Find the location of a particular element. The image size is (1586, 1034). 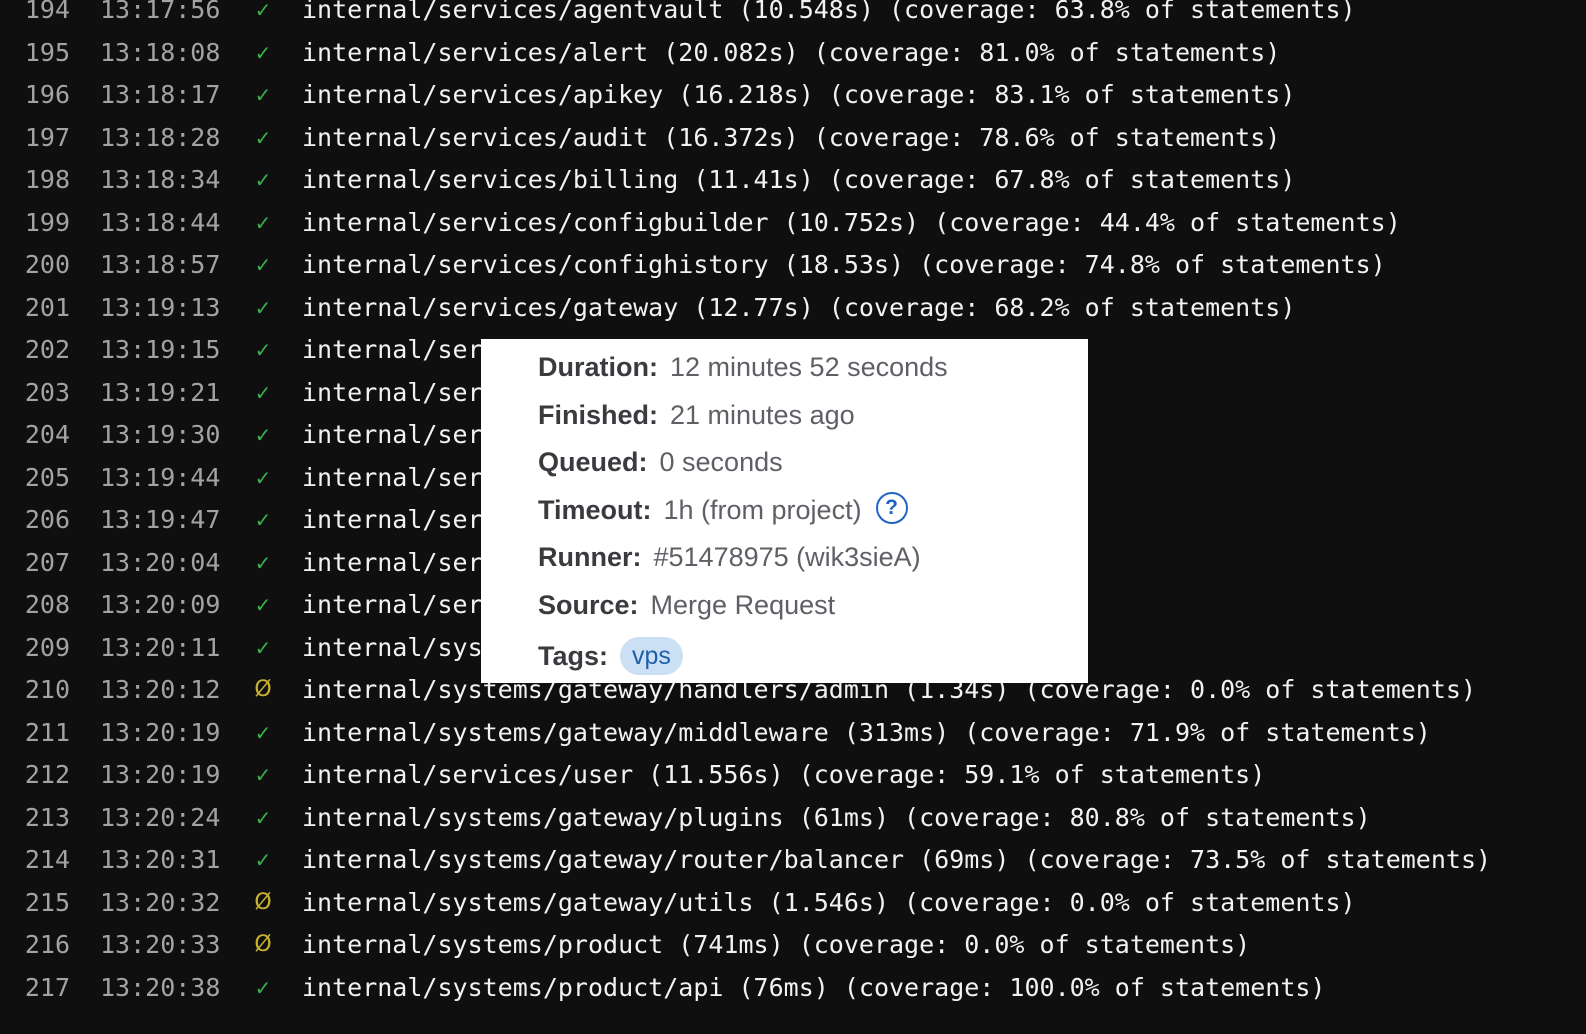

timestamp: 13:19:44 is located at coordinates (160, 477).